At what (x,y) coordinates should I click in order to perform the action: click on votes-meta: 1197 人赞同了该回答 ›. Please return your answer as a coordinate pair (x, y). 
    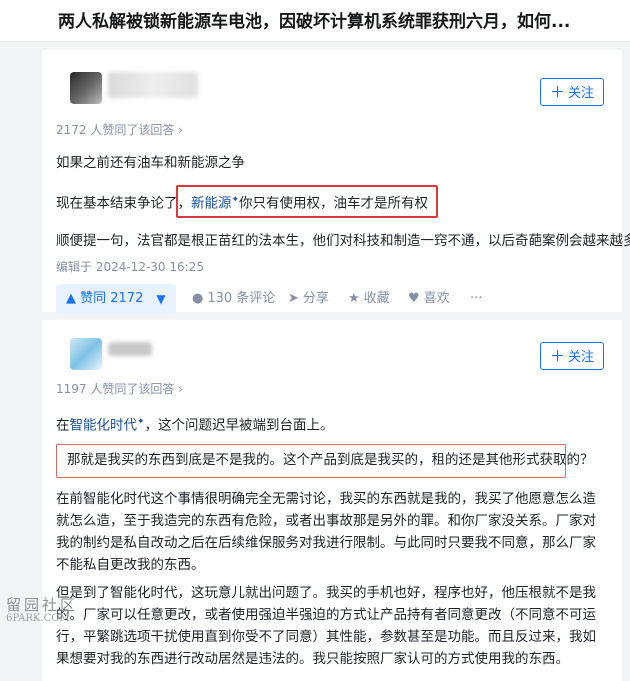
    Looking at the image, I should click on (119, 388).